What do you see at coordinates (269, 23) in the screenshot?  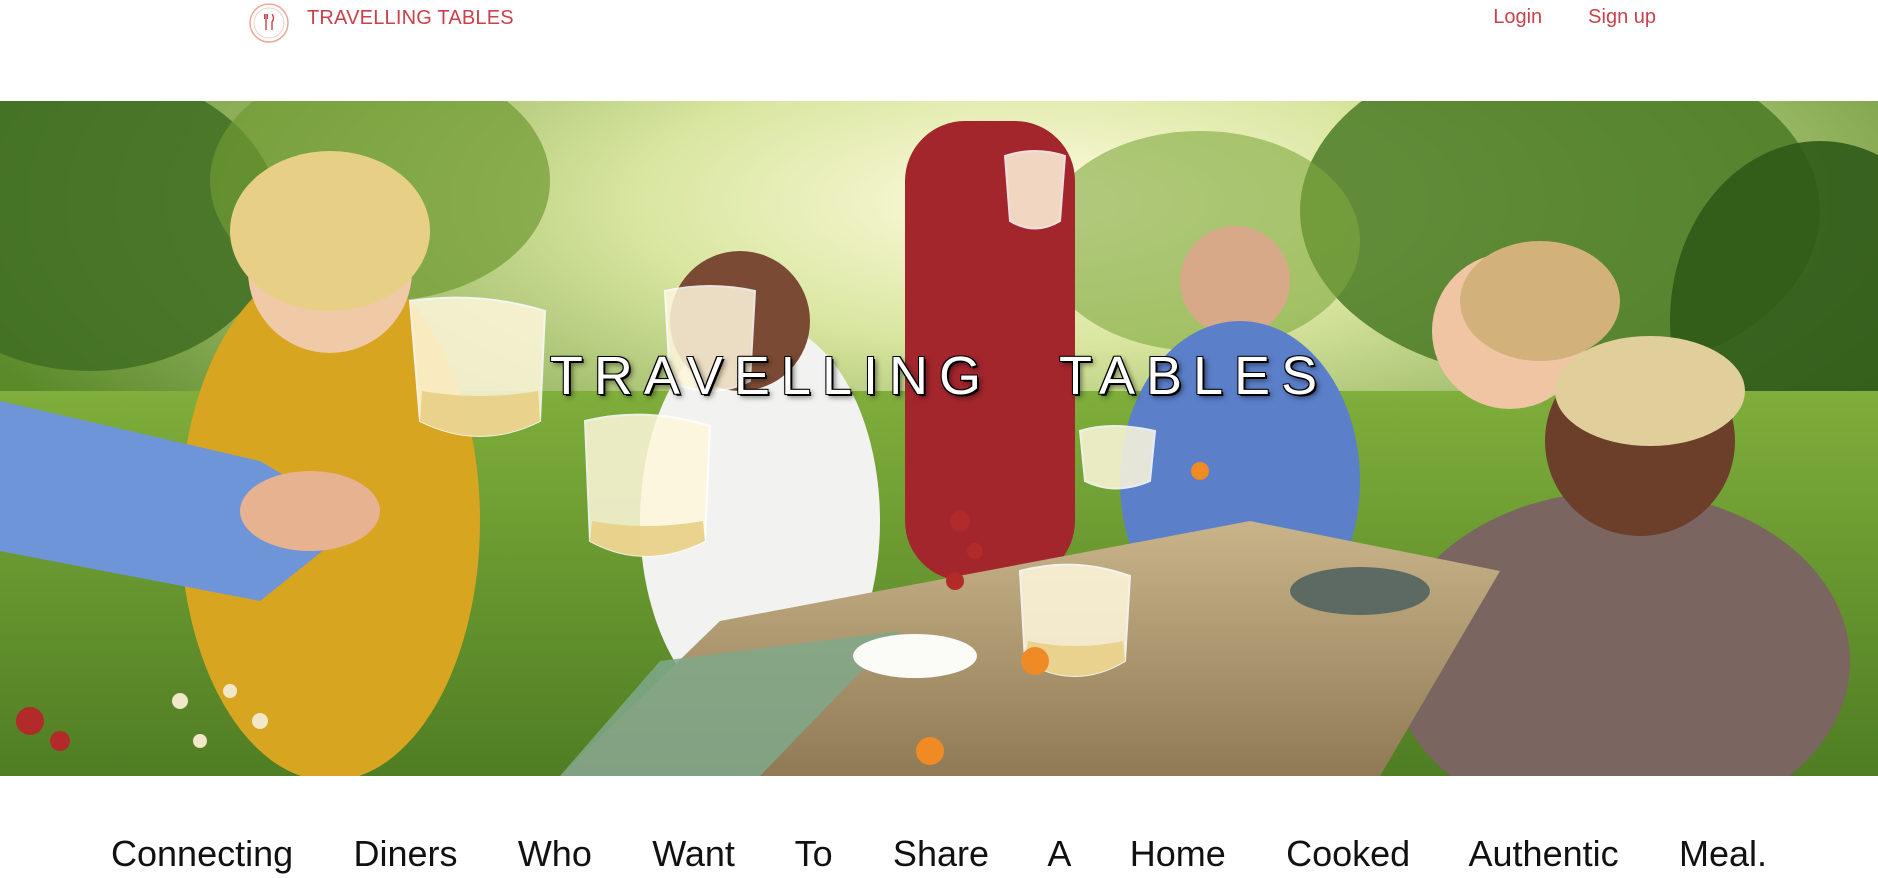 I see `fork-knife-logo-icon` at bounding box center [269, 23].